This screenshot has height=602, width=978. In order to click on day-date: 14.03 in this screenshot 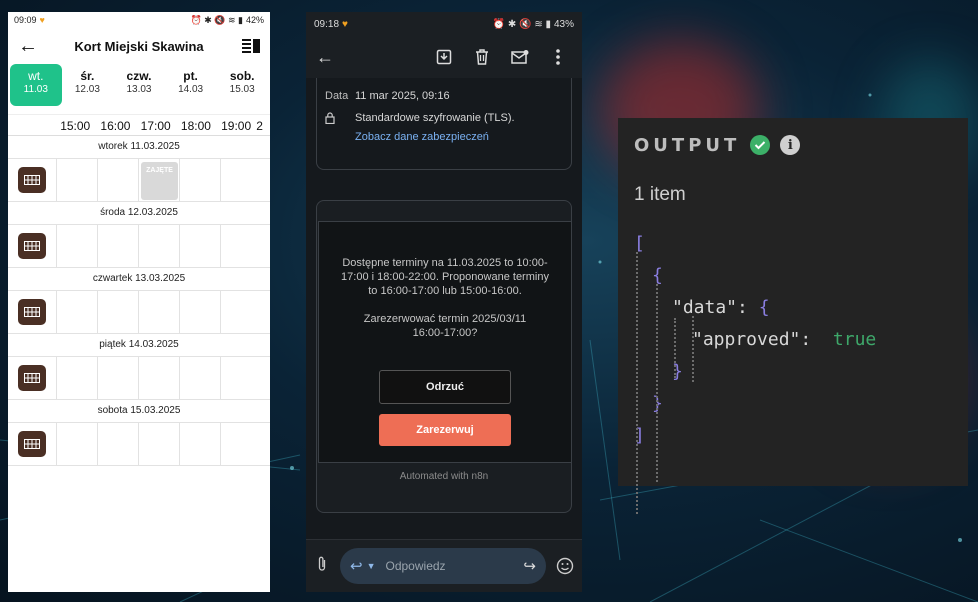, I will do `click(191, 89)`.